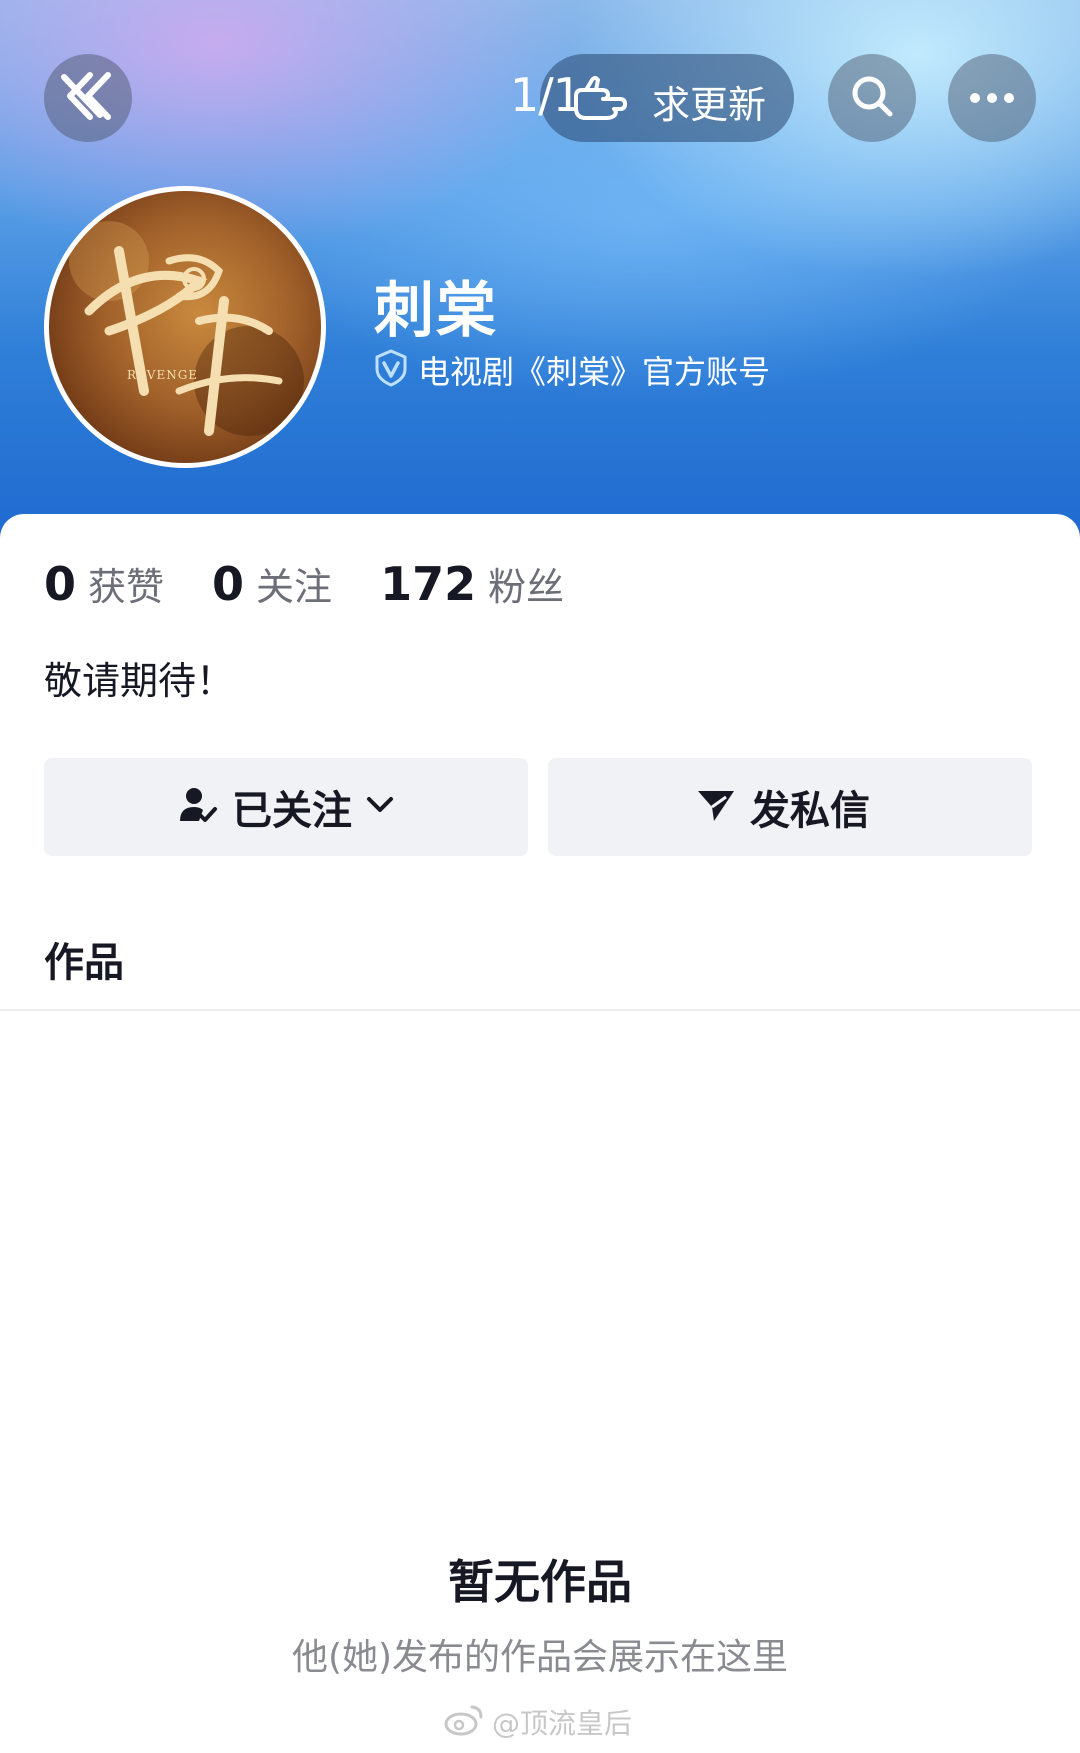 This screenshot has height=1753, width=1080. What do you see at coordinates (546, 95) in the screenshot?
I see `page-counter: 1/1` at bounding box center [546, 95].